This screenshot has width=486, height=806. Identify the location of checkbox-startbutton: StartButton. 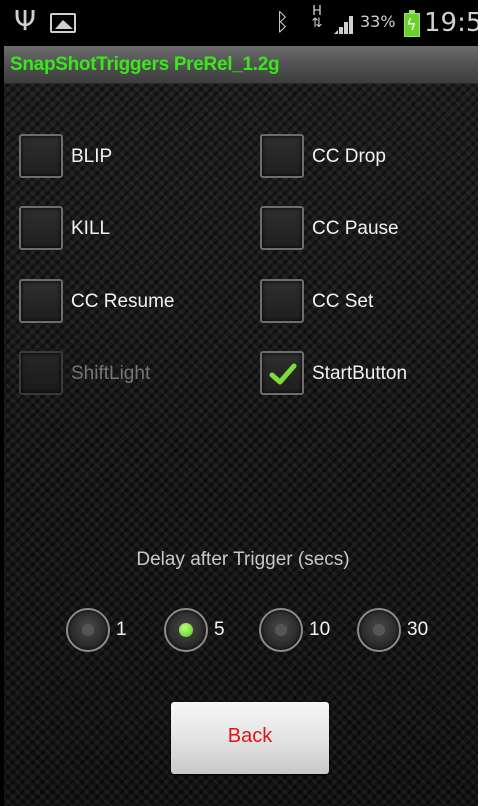
(360, 374).